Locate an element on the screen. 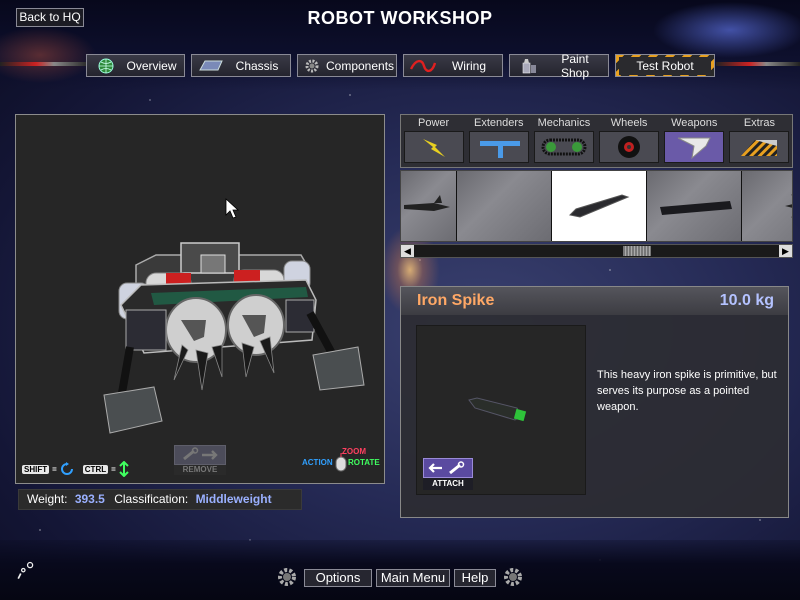  category-label: Weapons is located at coordinates (694, 123).